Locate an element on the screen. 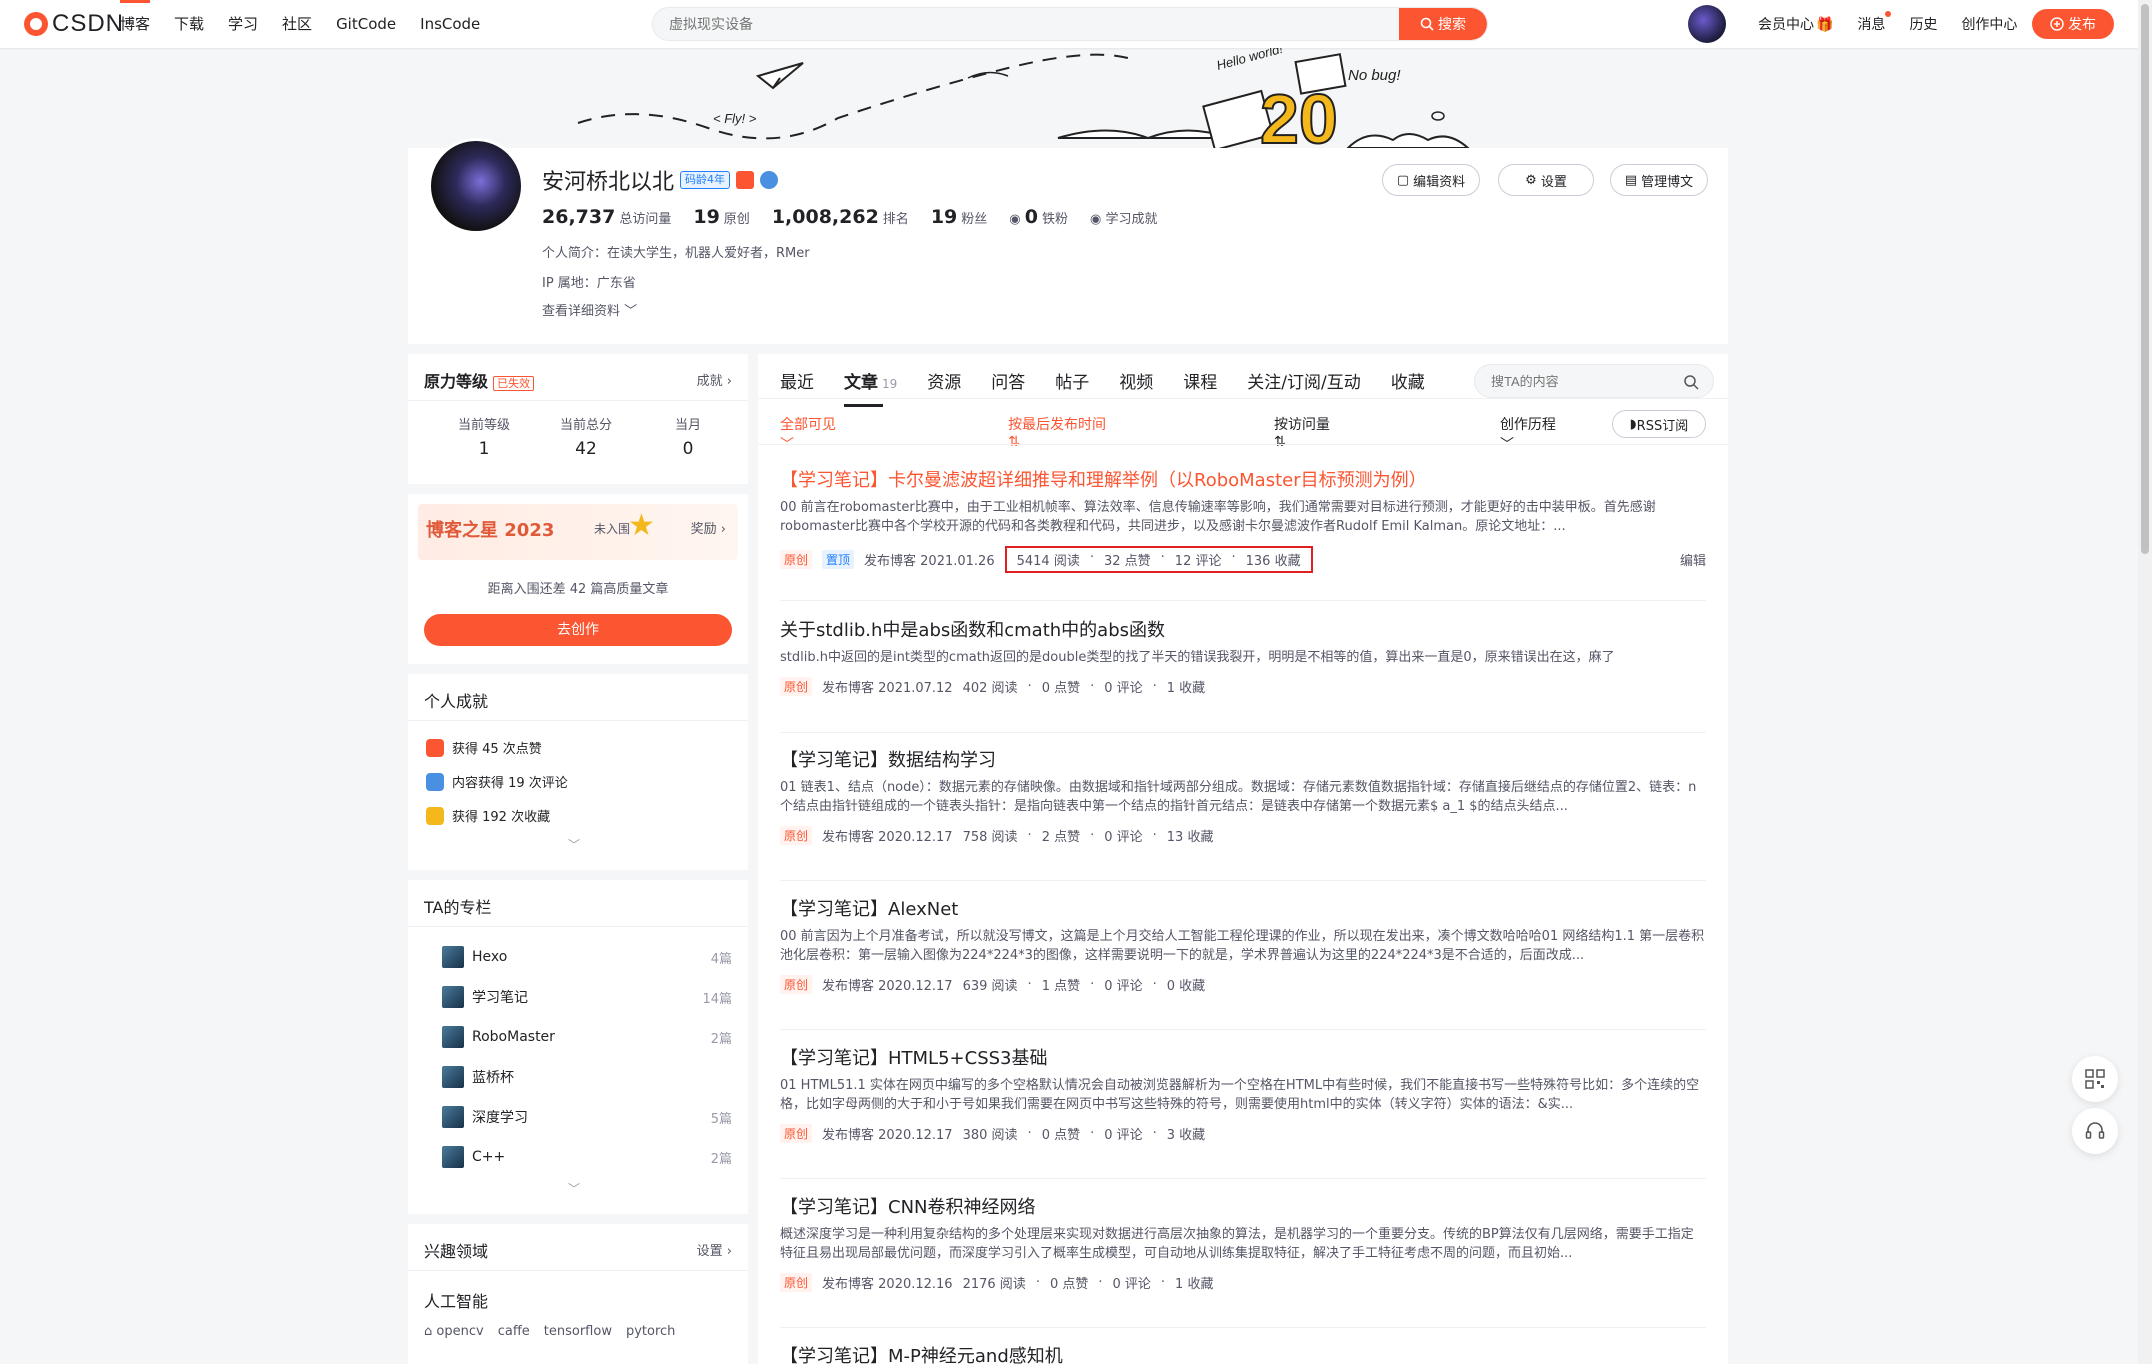 This screenshot has width=2152, height=1364. column-item: 学习笔记 14篇 is located at coordinates (587, 997).